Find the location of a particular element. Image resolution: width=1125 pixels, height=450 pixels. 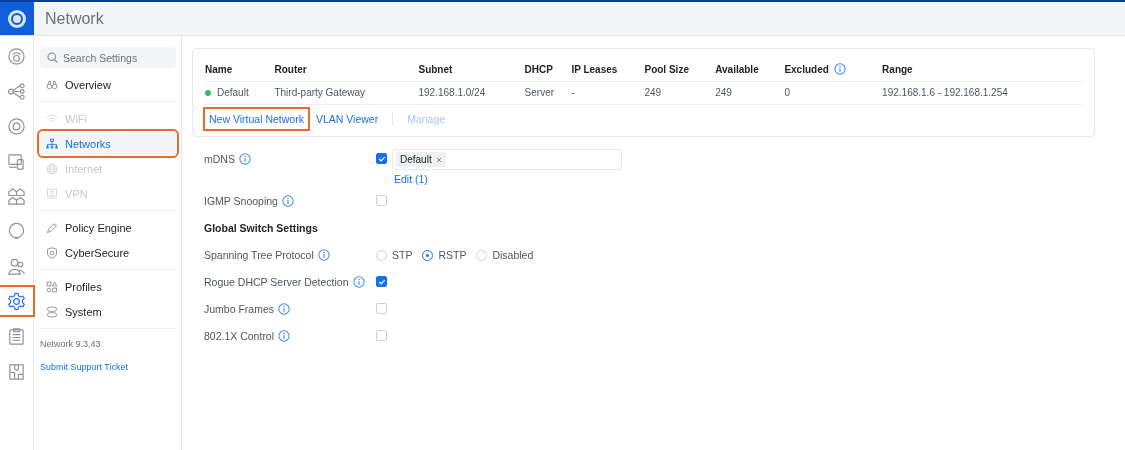

table-cell: - is located at coordinates (573, 92).